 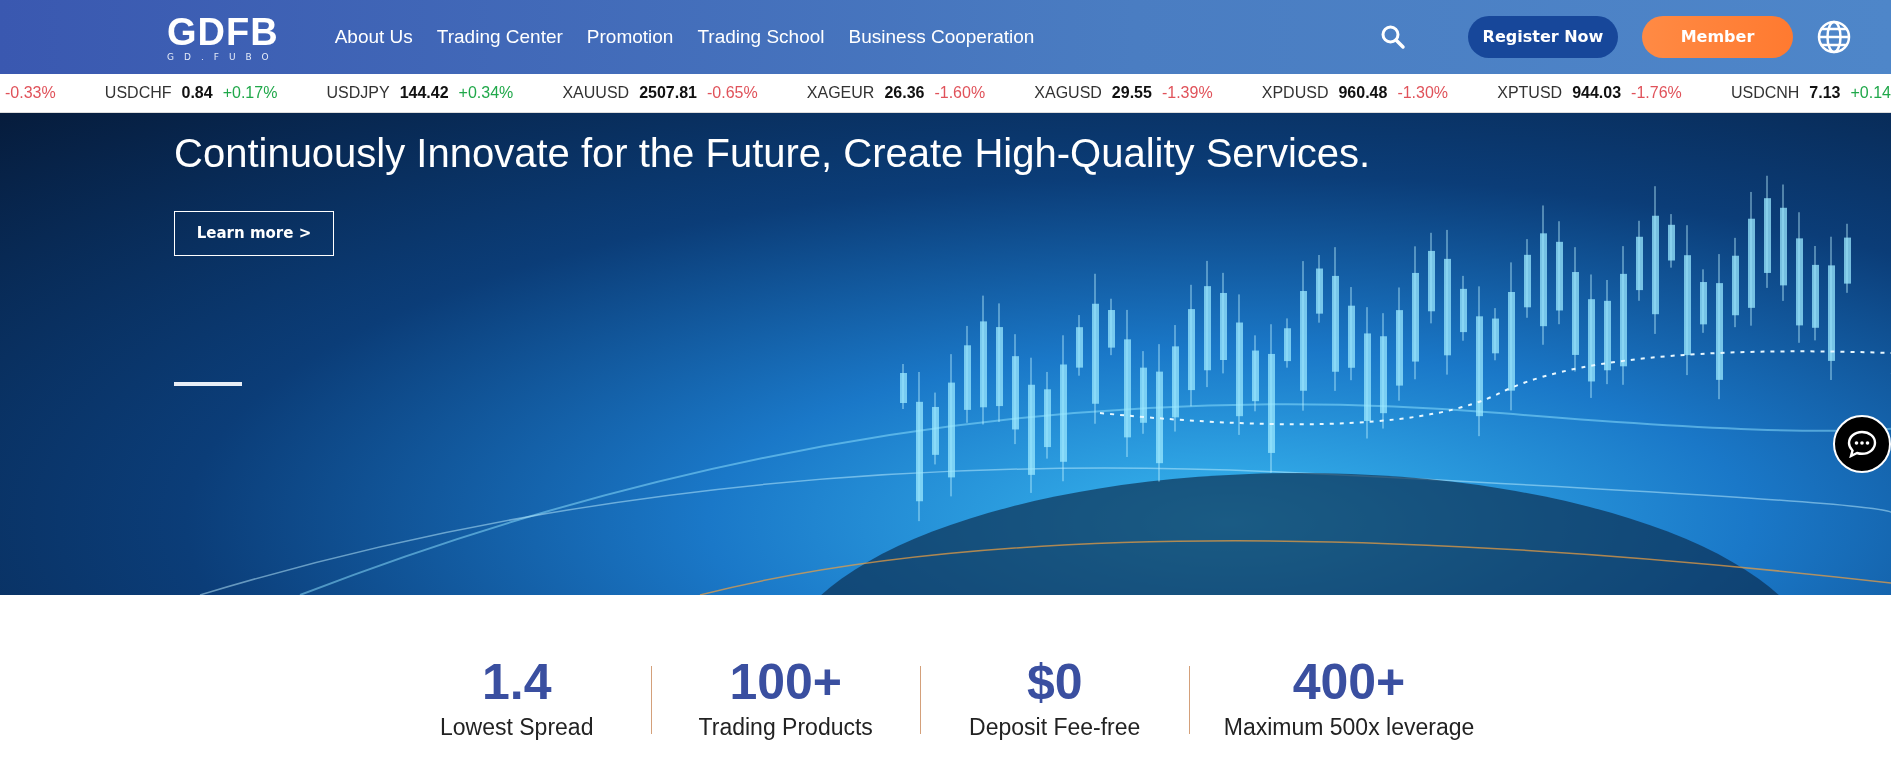 What do you see at coordinates (486, 93) in the screenshot?
I see `ticker-change: +0.34%` at bounding box center [486, 93].